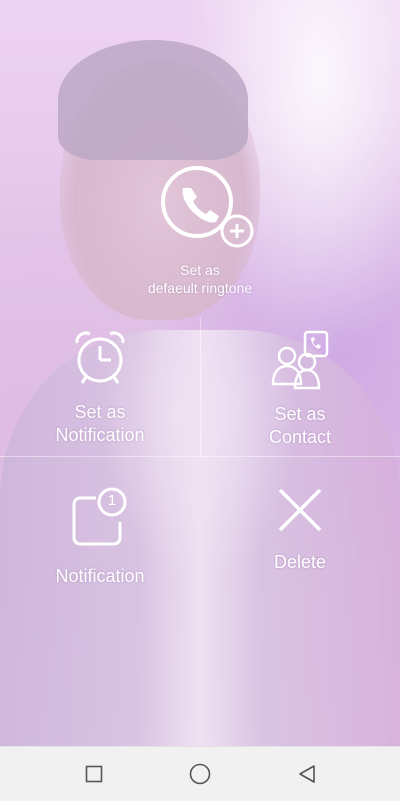 The image size is (400, 801). I want to click on ringtone-label-line1: Set as, so click(200, 270).